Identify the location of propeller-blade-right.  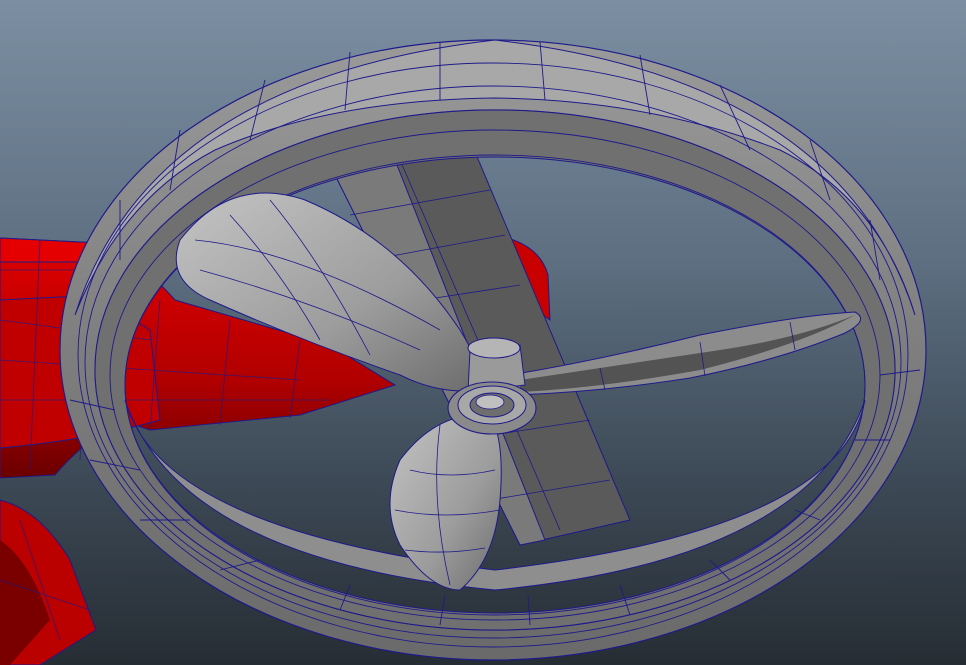
(685, 353).